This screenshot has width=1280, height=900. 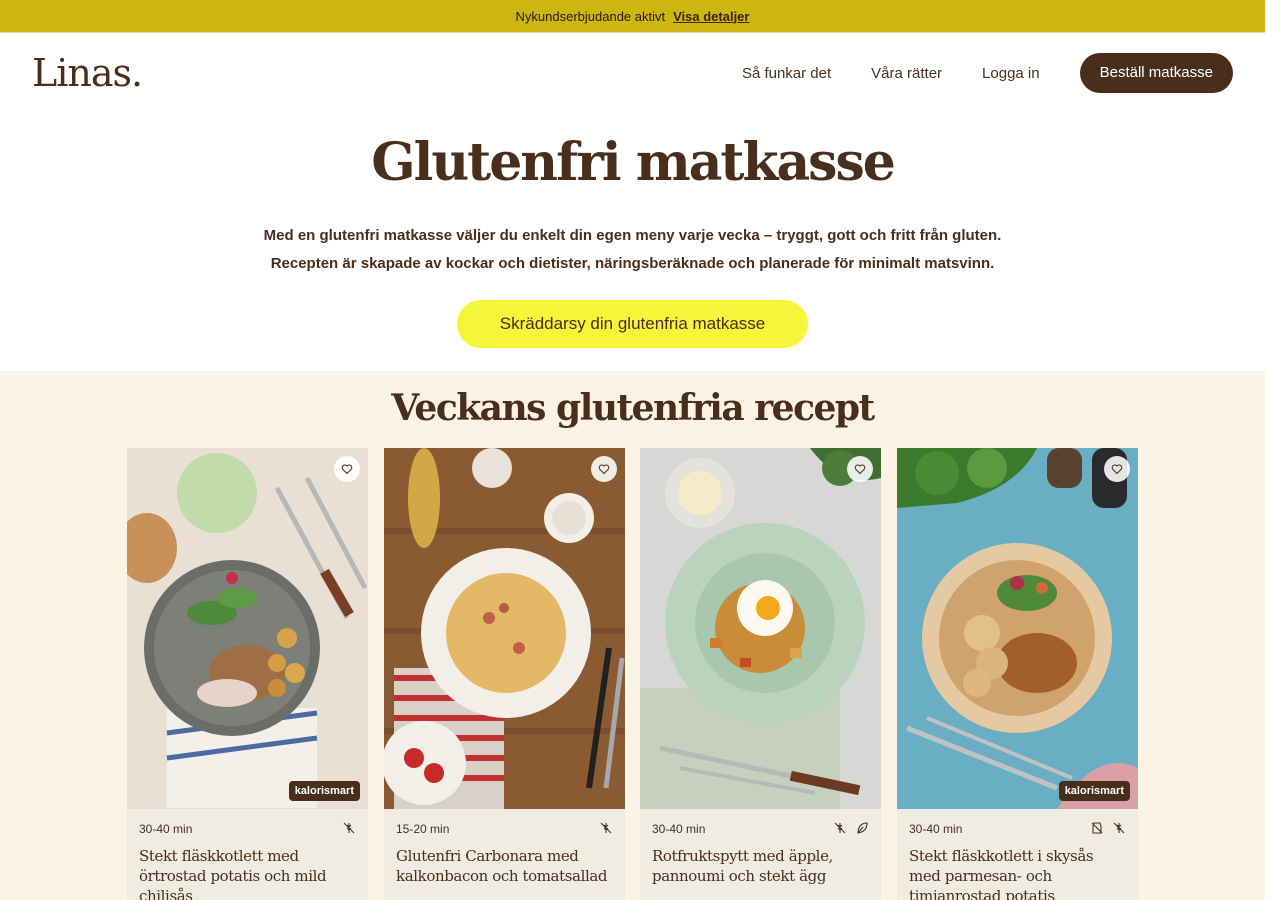 What do you see at coordinates (423, 829) in the screenshot?
I see `cooking-time: 15-20 min` at bounding box center [423, 829].